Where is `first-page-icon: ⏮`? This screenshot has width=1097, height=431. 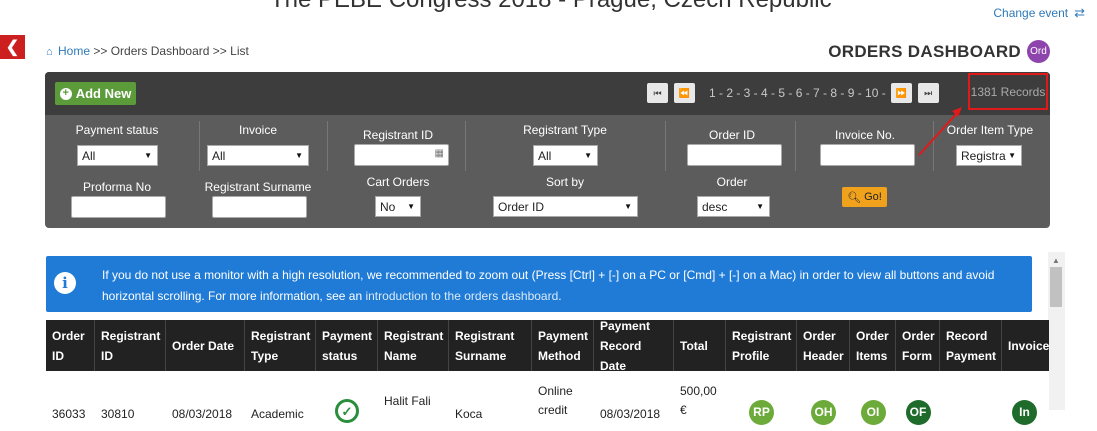 first-page-icon: ⏮ is located at coordinates (657, 92).